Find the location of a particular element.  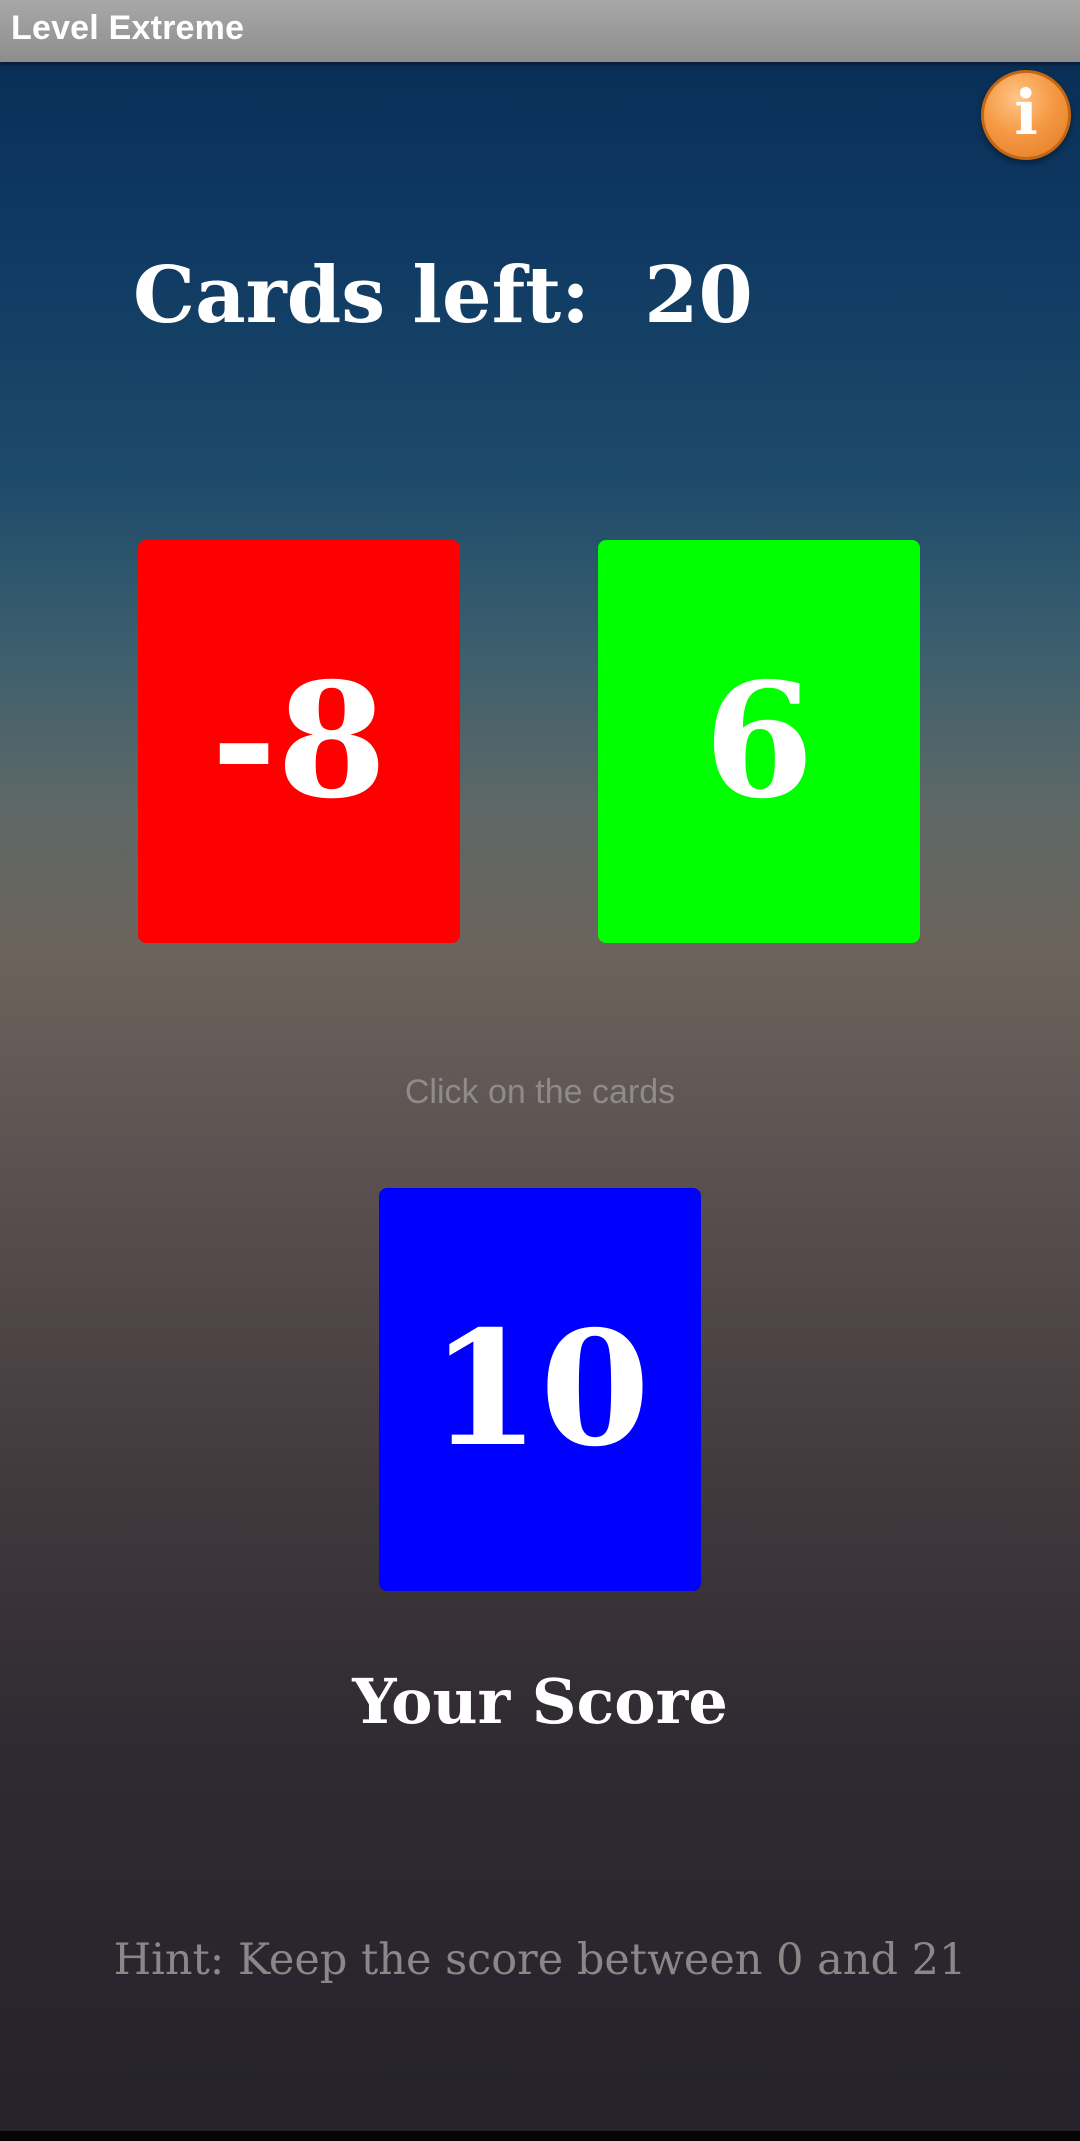

card-right: 6 is located at coordinates (759, 741).